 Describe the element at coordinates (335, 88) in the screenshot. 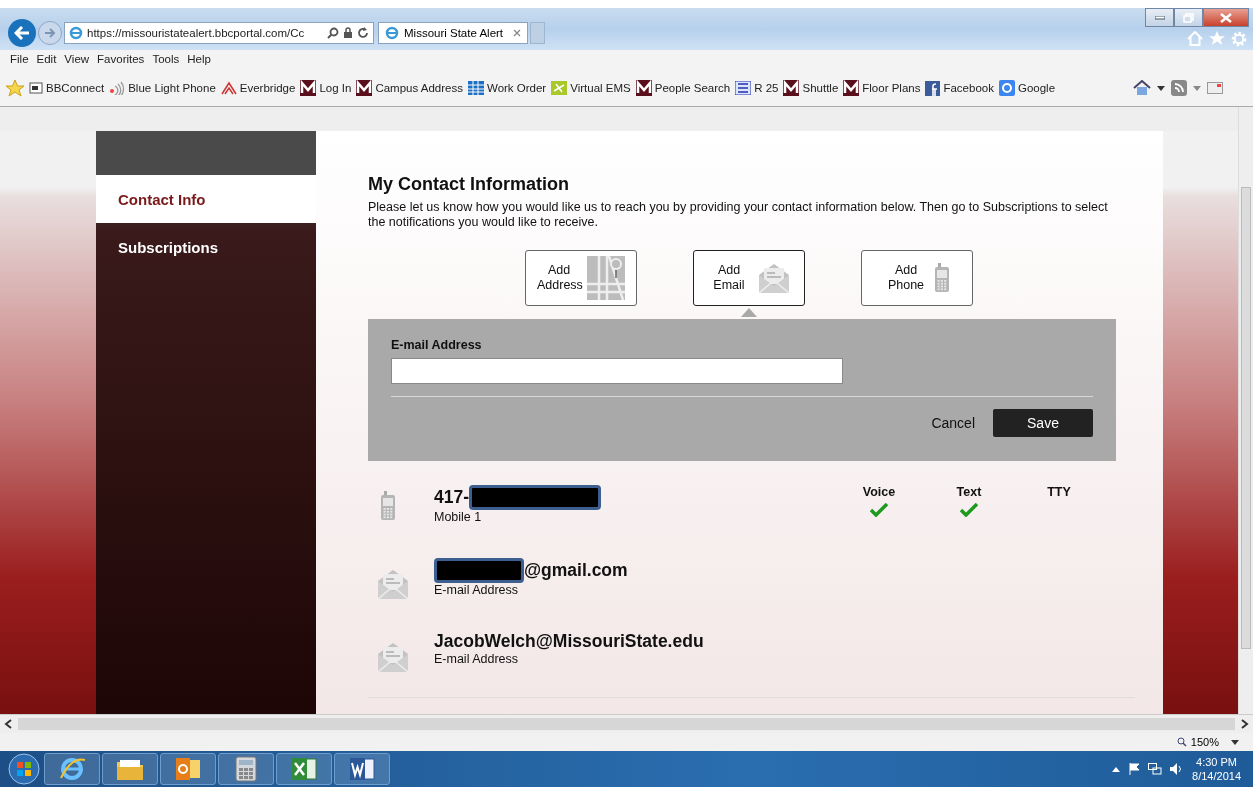

I see `favorite-link: Log In` at that location.